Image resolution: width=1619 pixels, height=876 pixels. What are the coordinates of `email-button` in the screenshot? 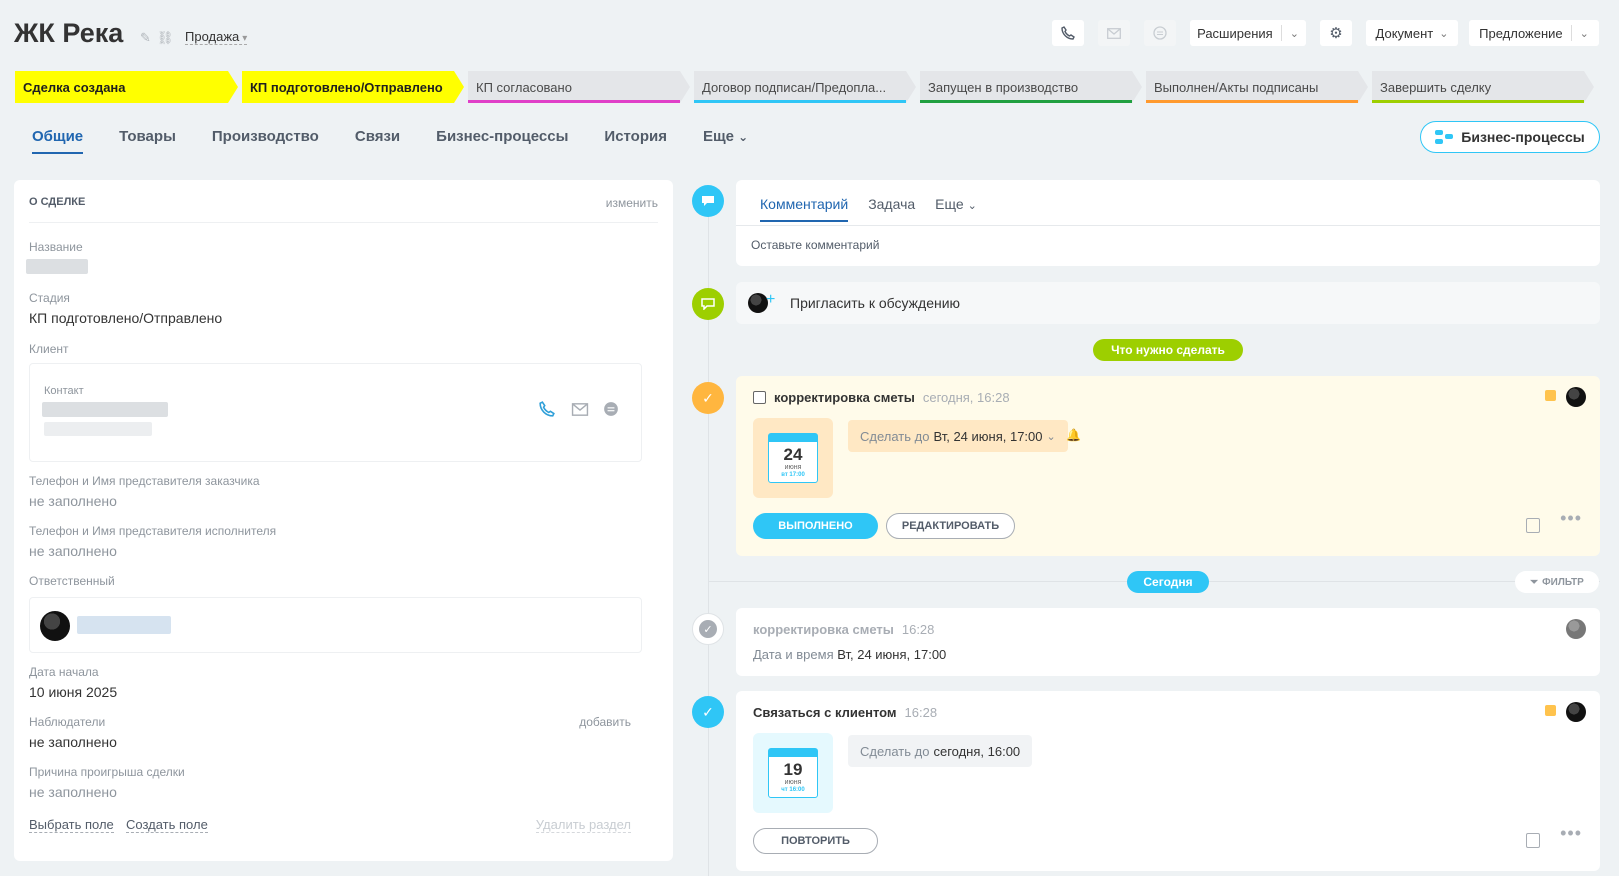 It's located at (1114, 33).